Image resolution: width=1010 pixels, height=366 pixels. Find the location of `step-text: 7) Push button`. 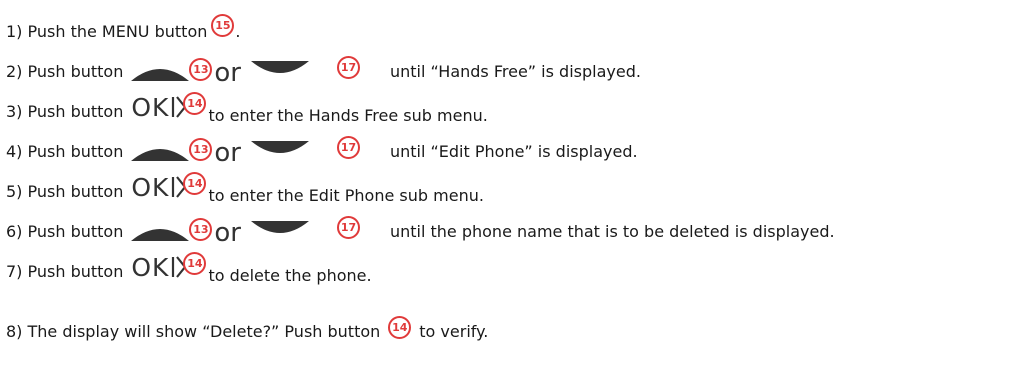

step-text: 7) Push button is located at coordinates (65, 271).